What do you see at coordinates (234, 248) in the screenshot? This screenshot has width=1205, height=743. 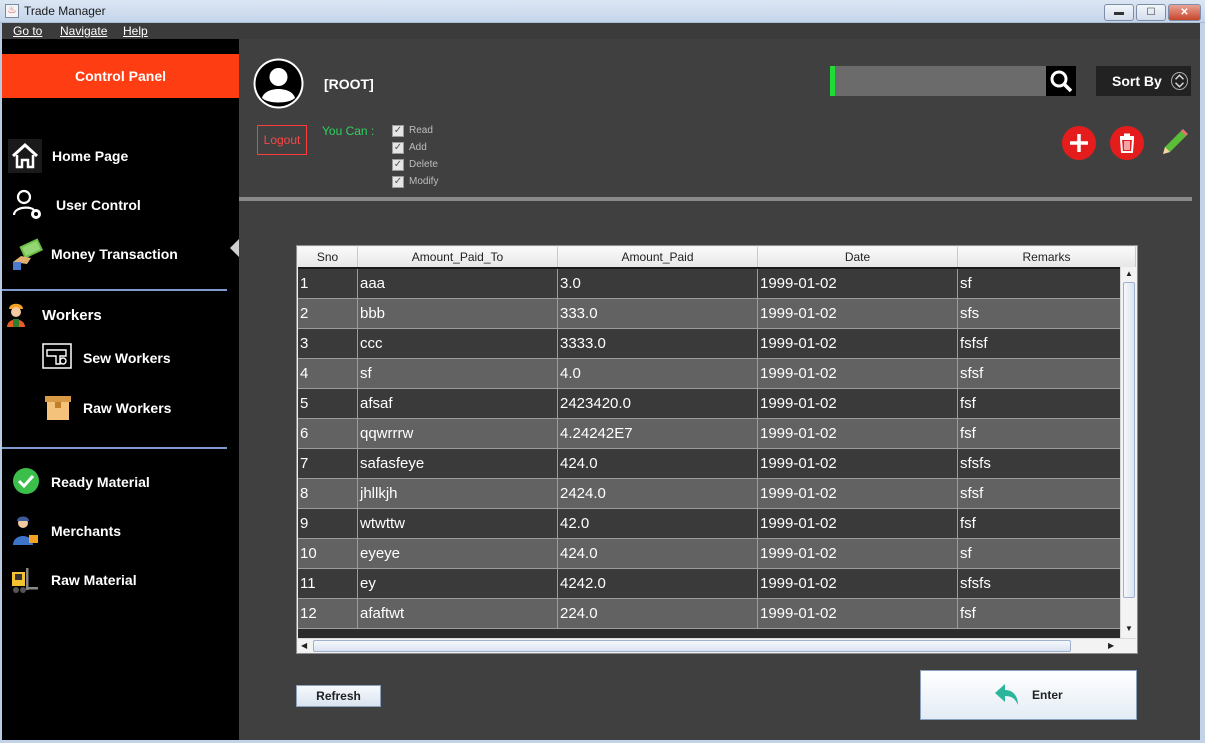 I see `collapse-caret-icon` at bounding box center [234, 248].